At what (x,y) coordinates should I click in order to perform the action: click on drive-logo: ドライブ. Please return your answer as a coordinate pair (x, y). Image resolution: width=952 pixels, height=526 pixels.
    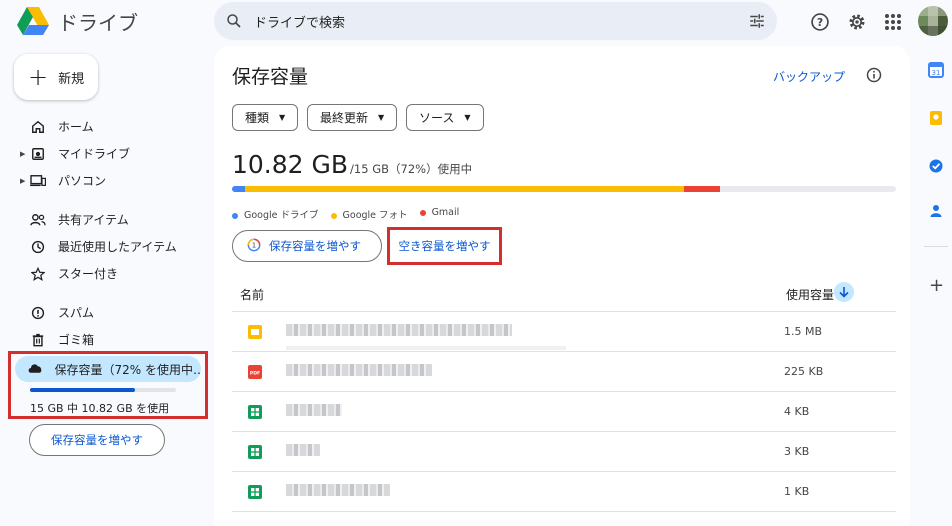
    Looking at the image, I should click on (77, 21).